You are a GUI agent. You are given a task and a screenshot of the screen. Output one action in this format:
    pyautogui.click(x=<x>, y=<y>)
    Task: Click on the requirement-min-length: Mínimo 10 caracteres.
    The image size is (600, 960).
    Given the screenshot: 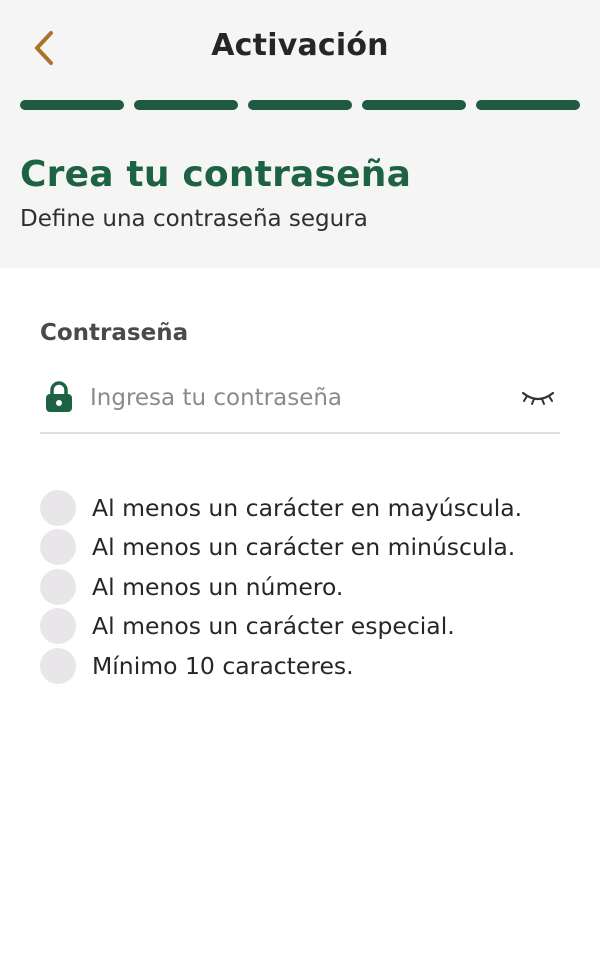 What is the action you would take?
    pyautogui.click(x=310, y=666)
    